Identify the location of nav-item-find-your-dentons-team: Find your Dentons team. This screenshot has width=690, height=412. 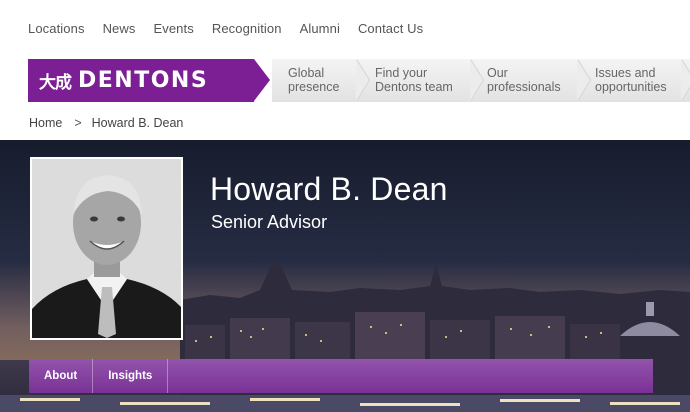
(414, 80).